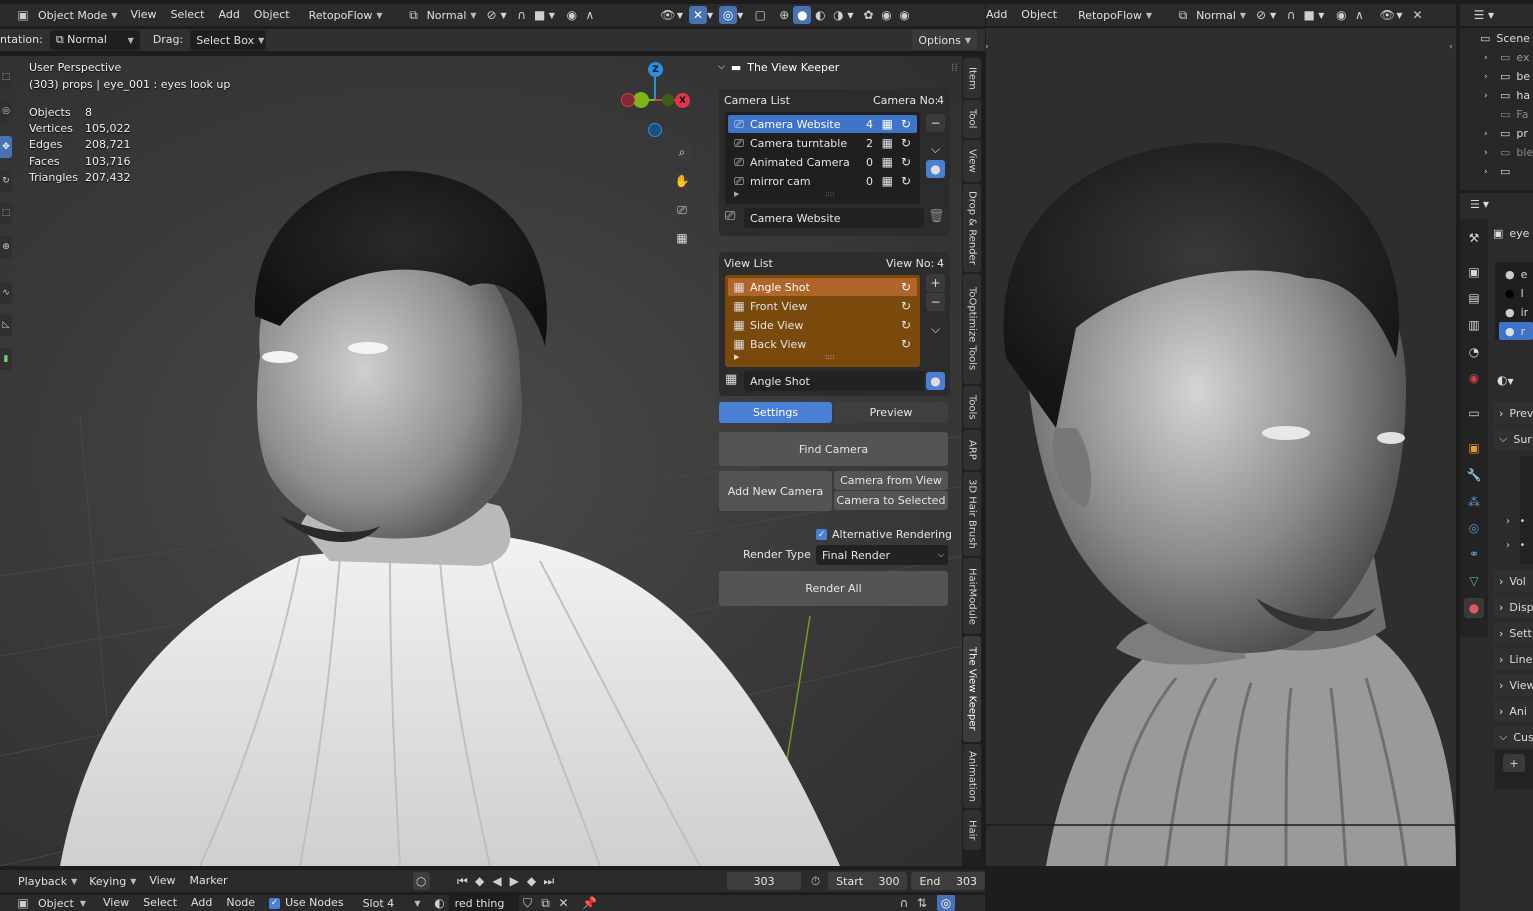 Image resolution: width=1533 pixels, height=911 pixels. What do you see at coordinates (891, 412) in the screenshot?
I see `tab-preview: Preview` at bounding box center [891, 412].